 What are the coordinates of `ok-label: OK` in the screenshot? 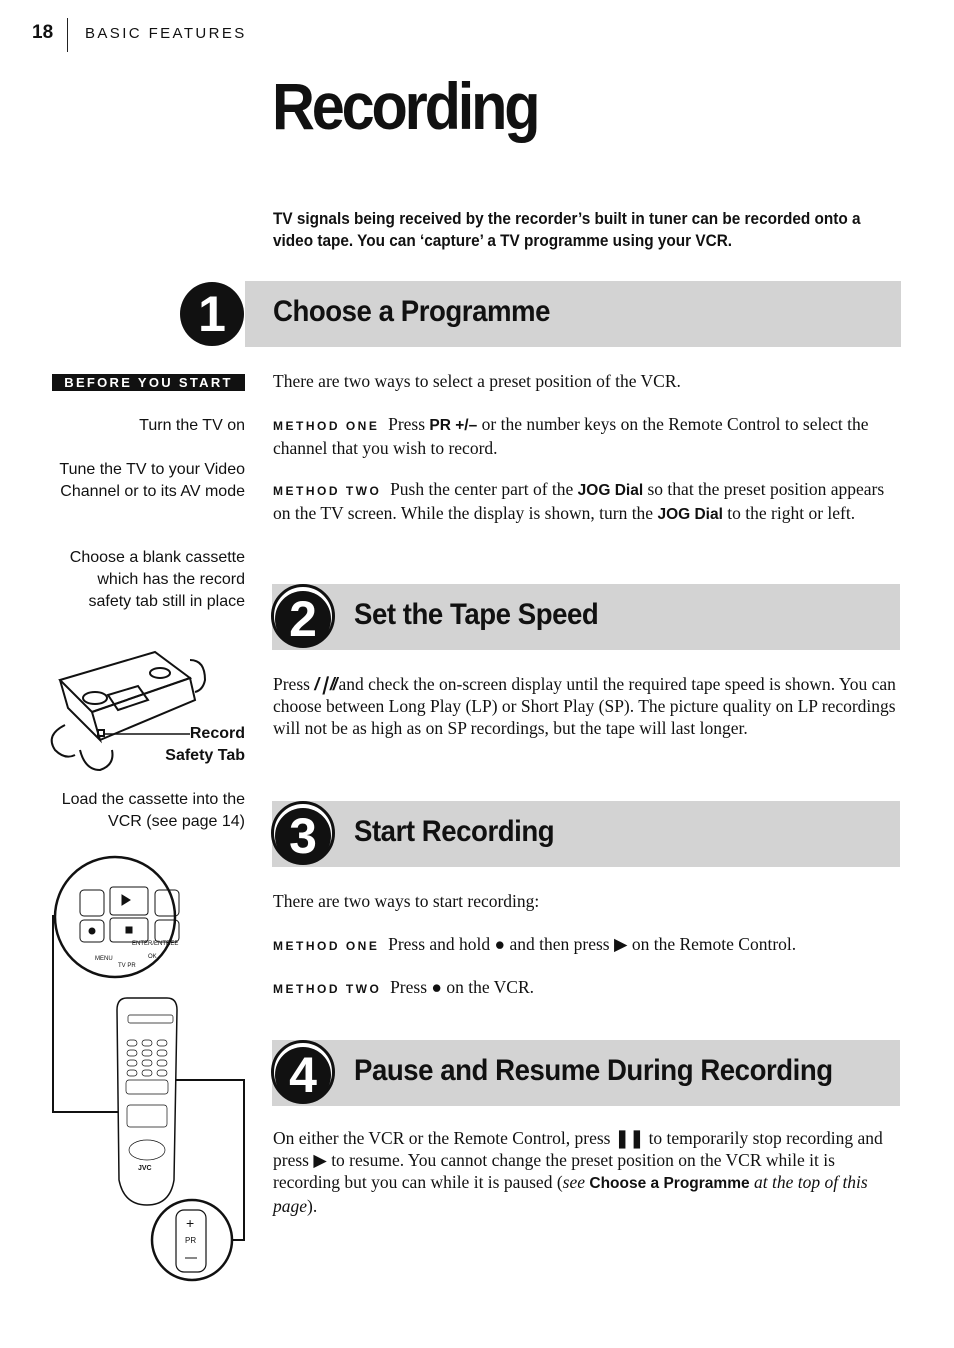 It's located at (152, 957).